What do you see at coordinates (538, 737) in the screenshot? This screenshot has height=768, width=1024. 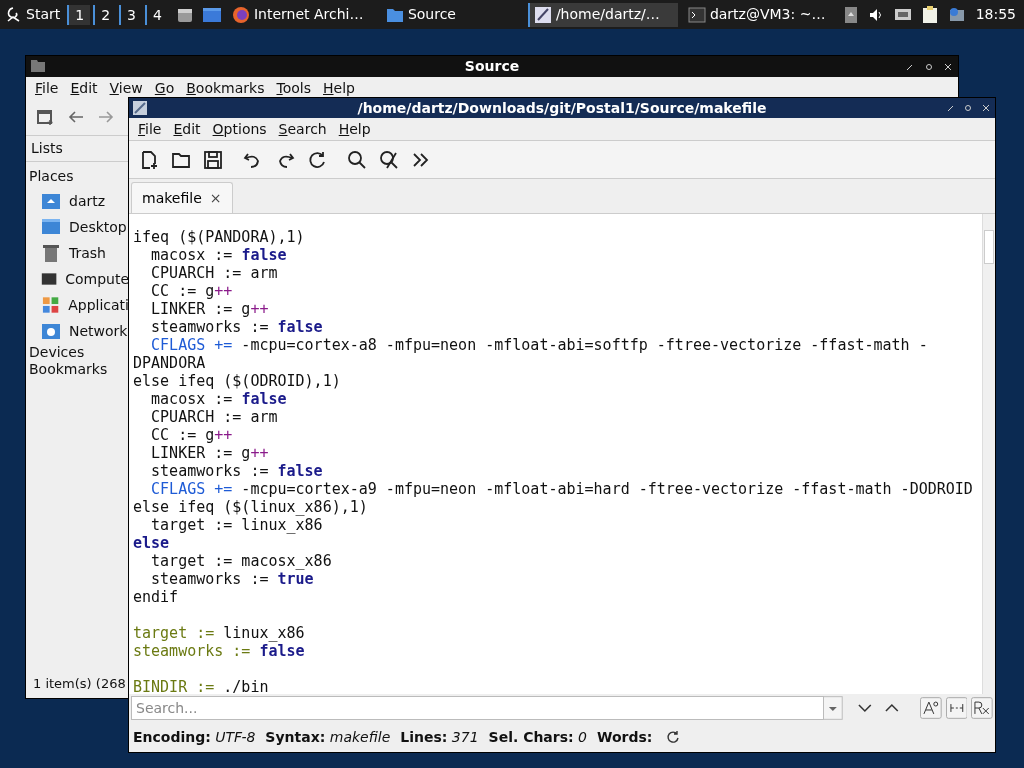 I see `status-field: Sel. Chars: 0` at bounding box center [538, 737].